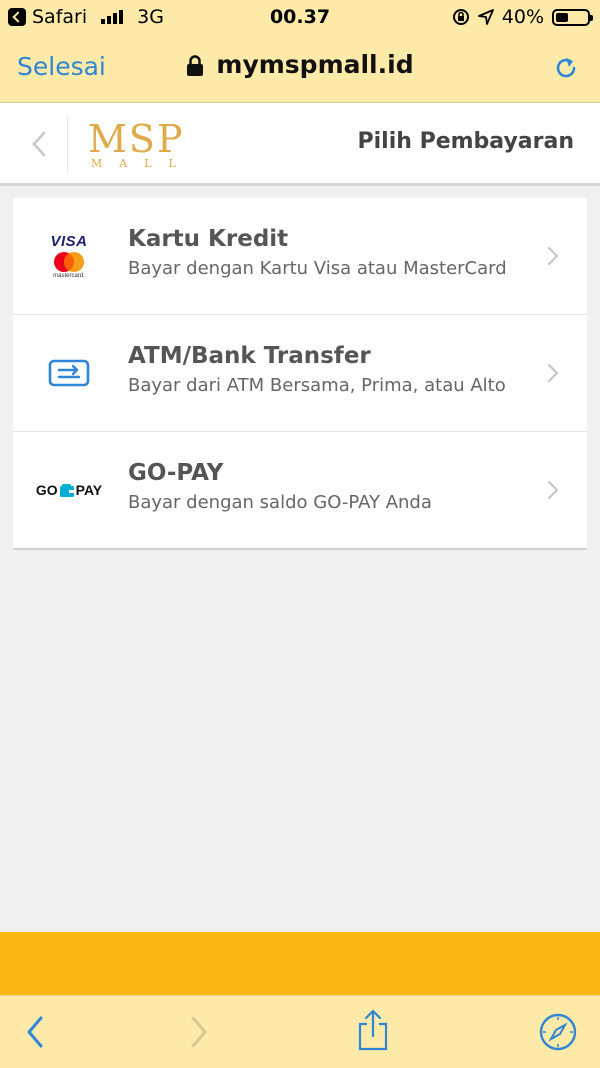 The height and width of the screenshot is (1068, 600). I want to click on bottom-action-band, so click(300, 963).